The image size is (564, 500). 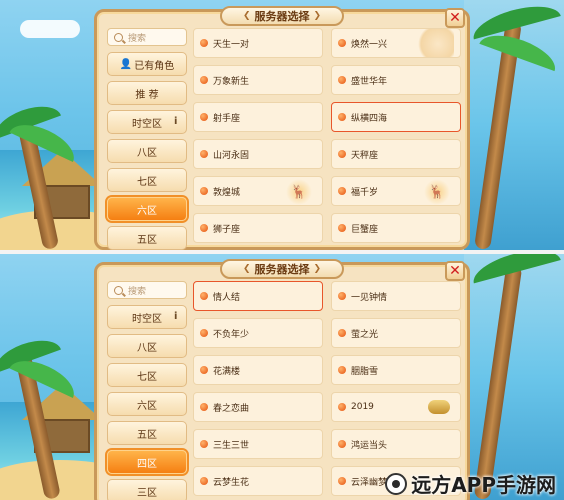 I want to click on sidebar-item-zone-3: 三区, so click(x=147, y=489).